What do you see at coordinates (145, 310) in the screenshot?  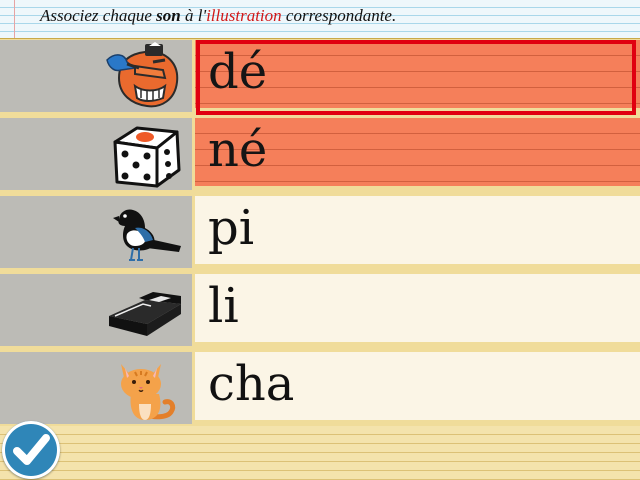 I see `bed-icon` at bounding box center [145, 310].